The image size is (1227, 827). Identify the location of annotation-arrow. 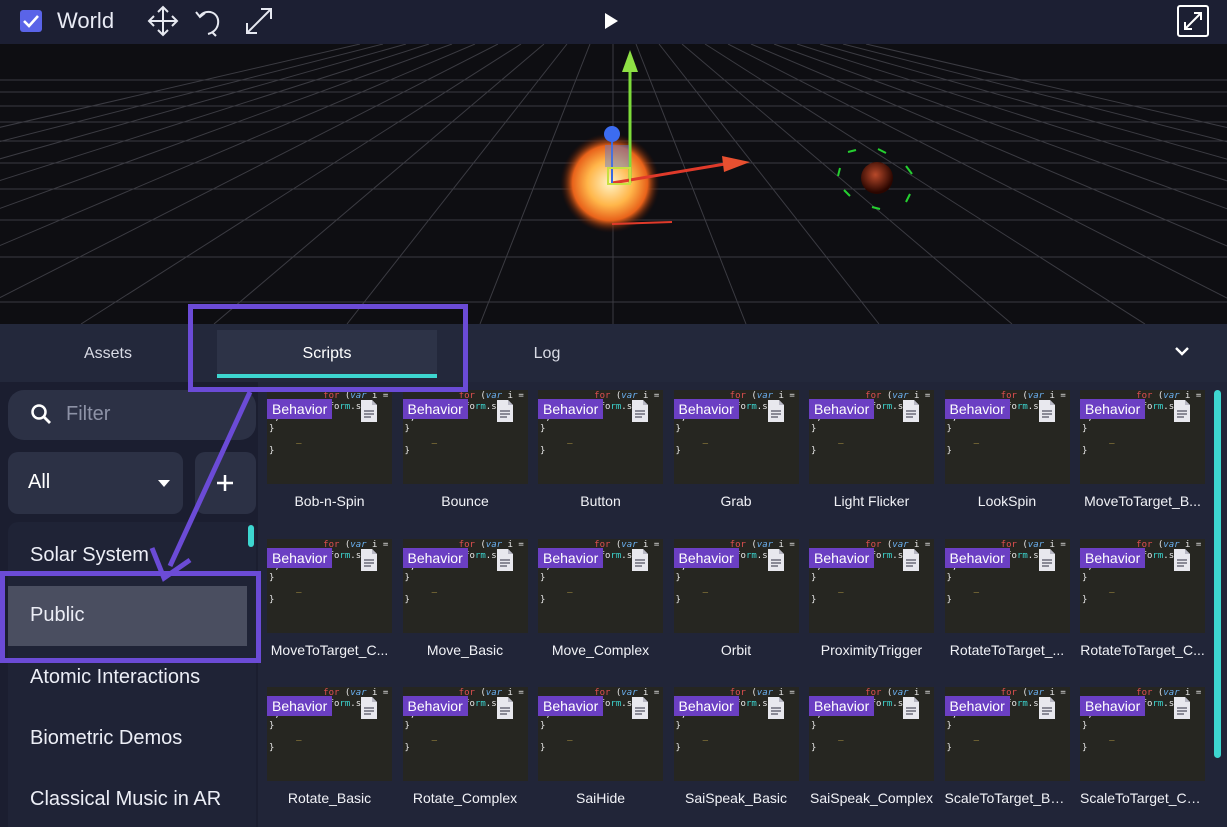
(201, 486).